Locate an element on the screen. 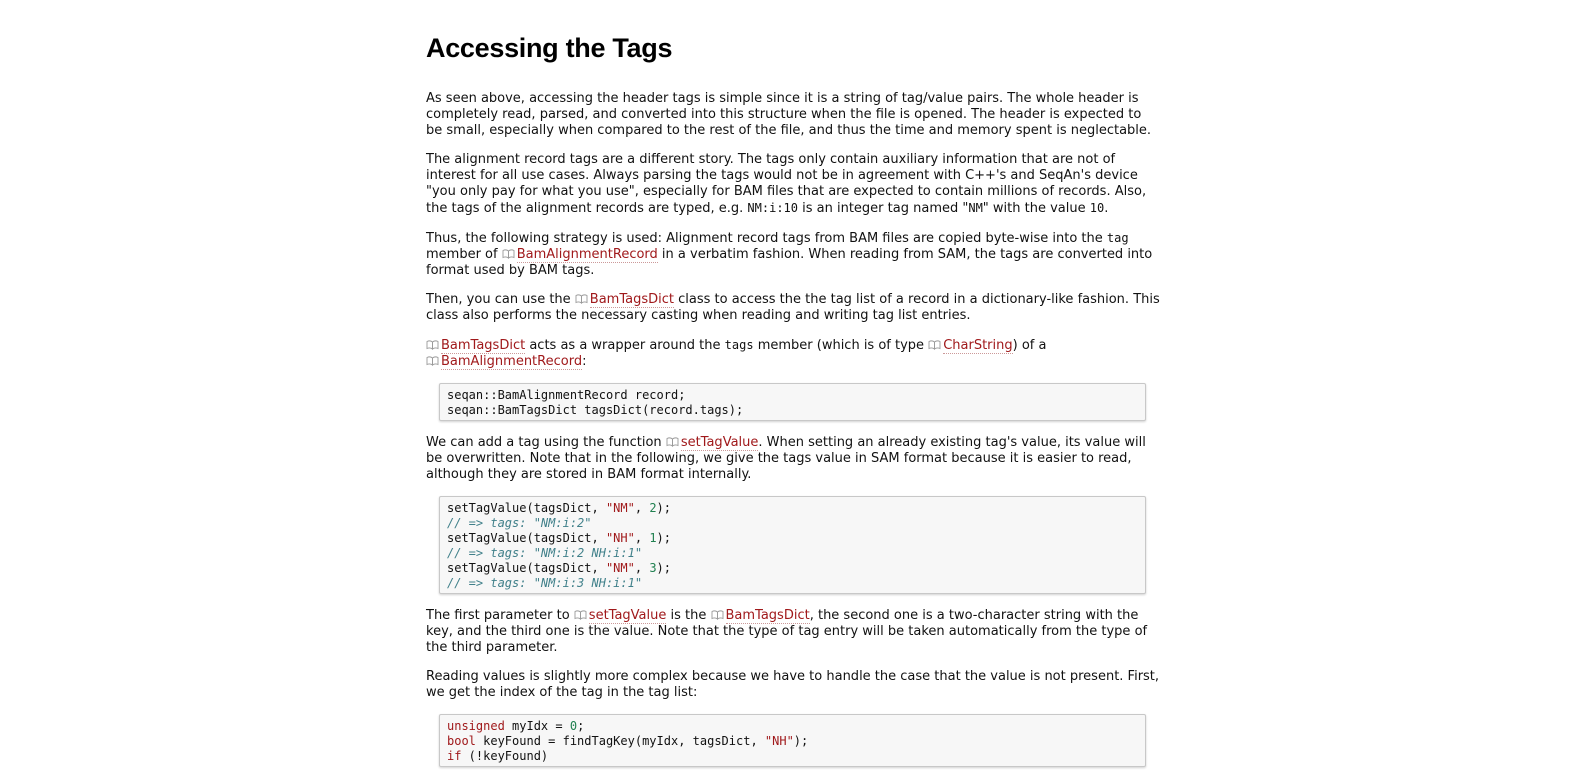 The height and width of the screenshot is (781, 1575). text: member (which is of type is located at coordinates (841, 345).